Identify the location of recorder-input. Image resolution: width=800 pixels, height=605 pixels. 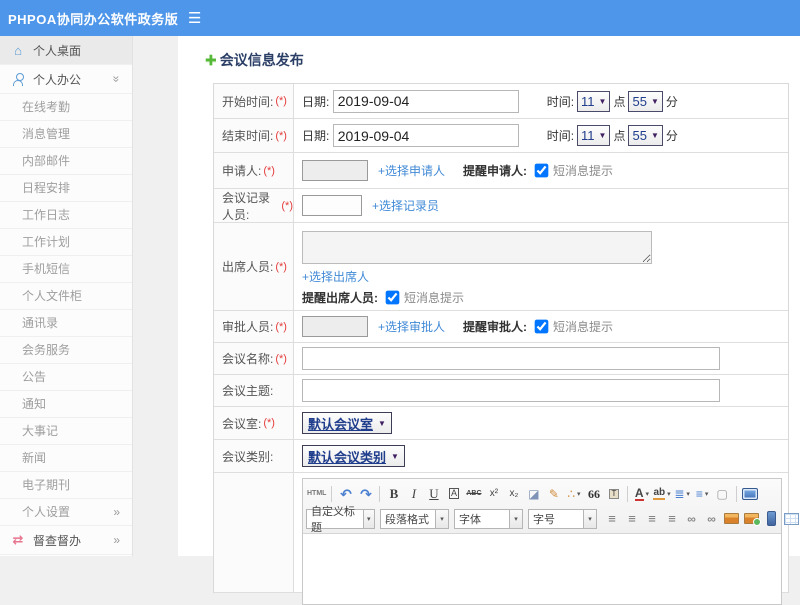
(332, 205).